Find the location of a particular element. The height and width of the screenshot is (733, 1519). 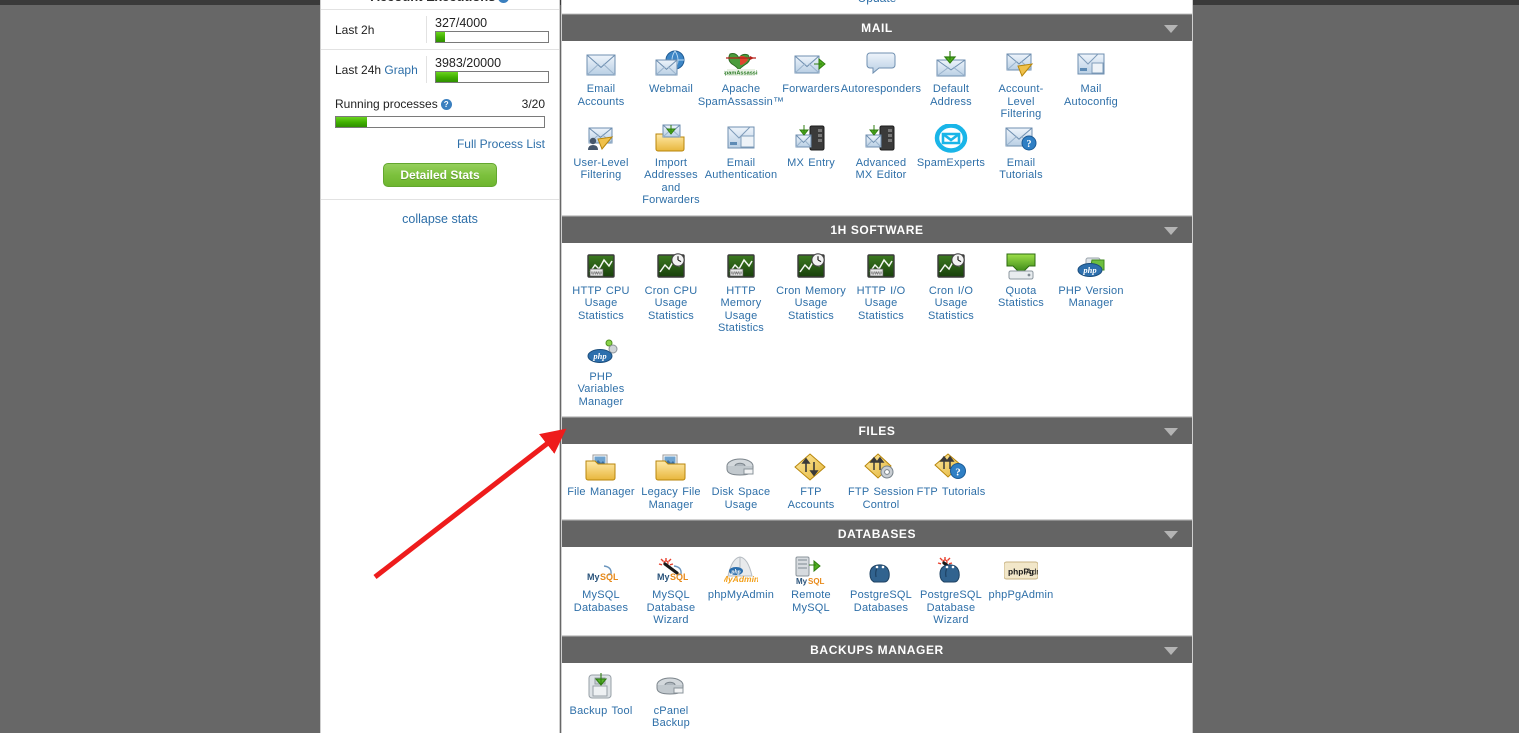

svg-text: www is located at coordinates (736, 273).